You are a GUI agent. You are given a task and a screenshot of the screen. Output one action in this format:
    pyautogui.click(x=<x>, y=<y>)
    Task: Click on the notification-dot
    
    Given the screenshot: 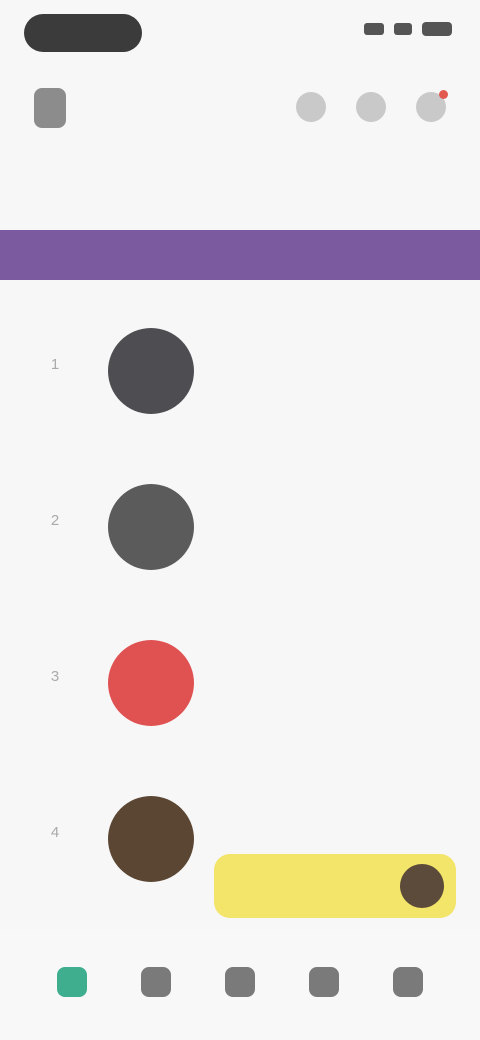 What is the action you would take?
    pyautogui.click(x=443, y=94)
    